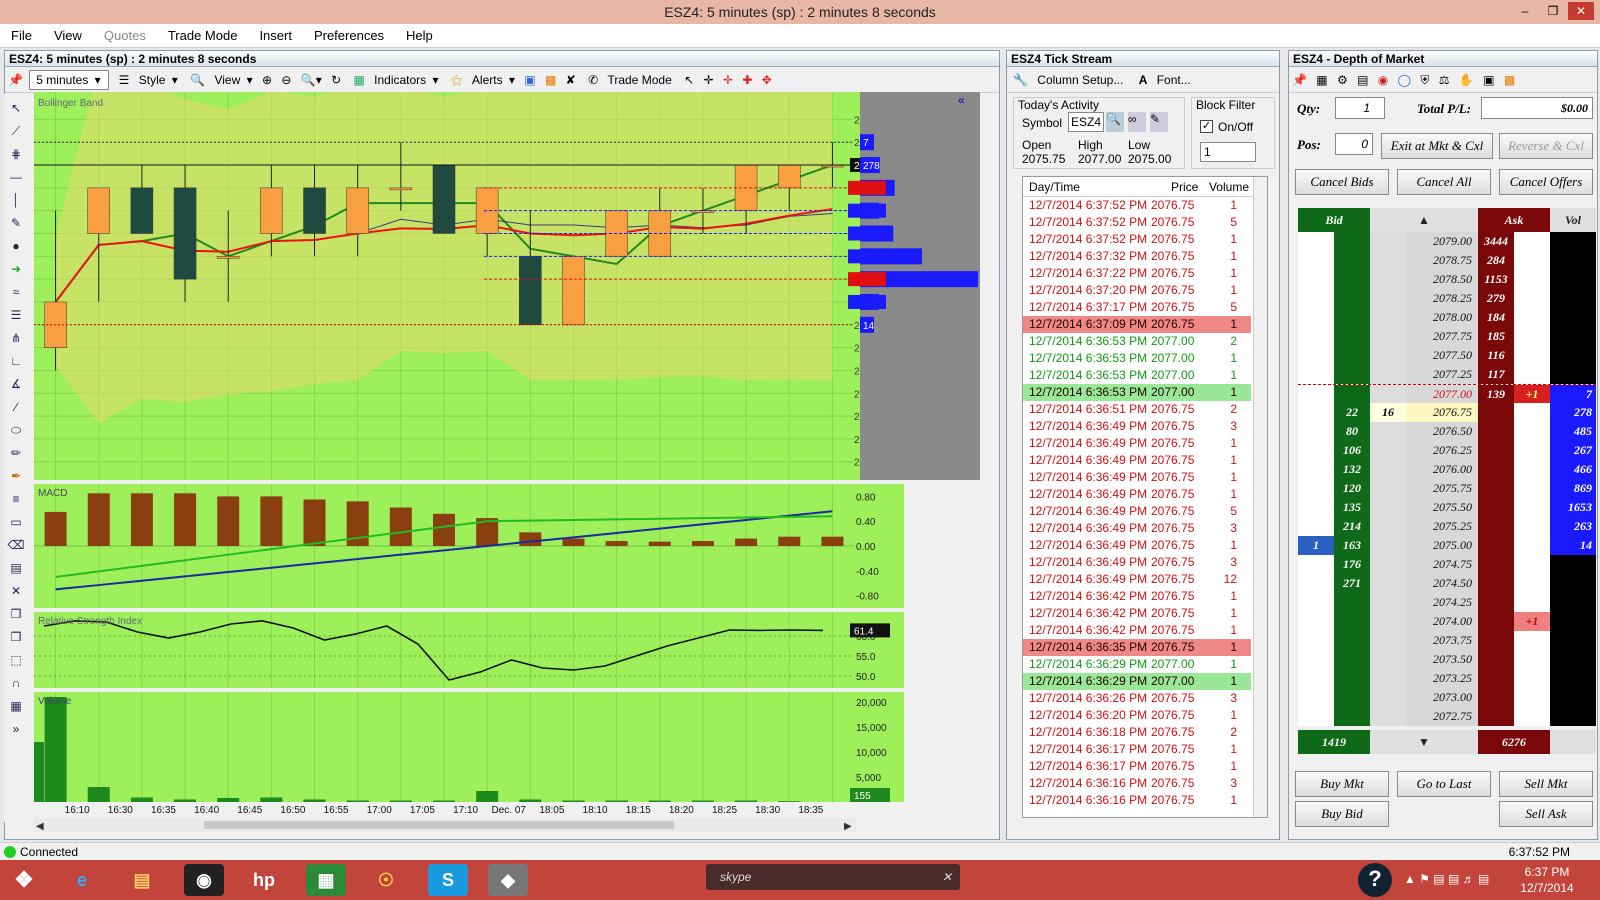  Describe the element at coordinates (1547, 880) in the screenshot. I see `taskbar-clock: 6:37 PM 12/7/2014` at that location.